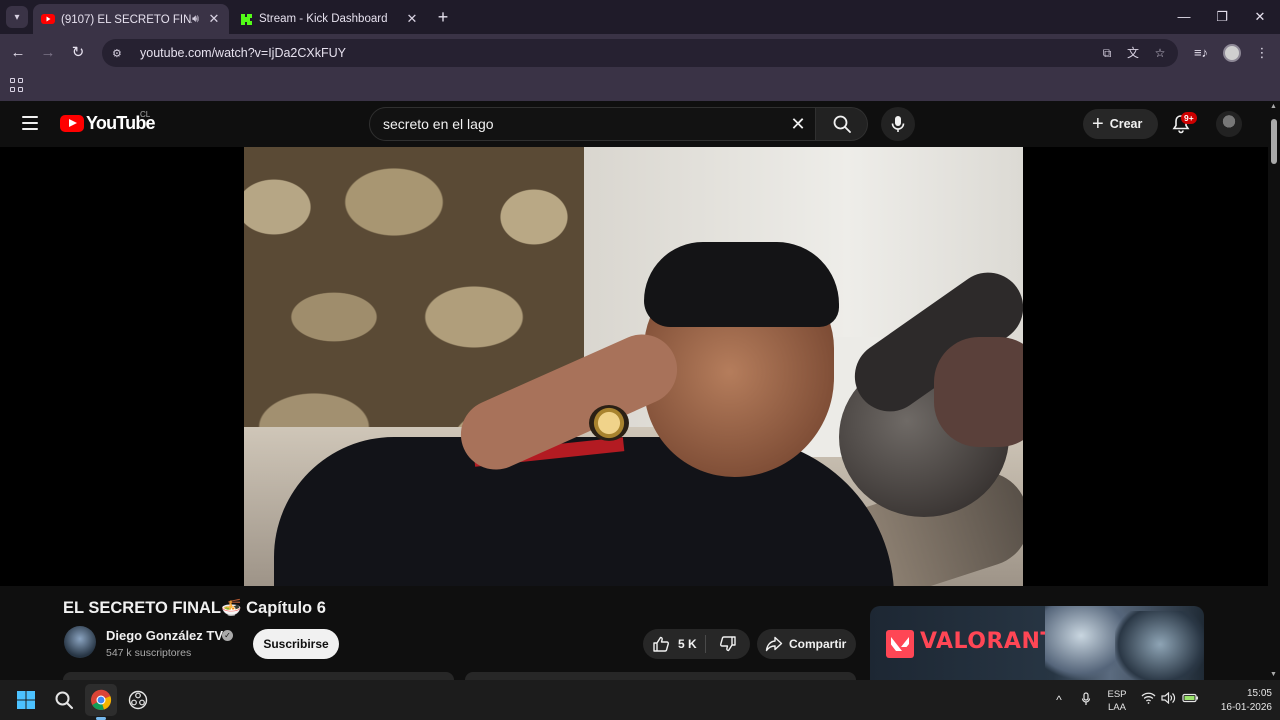 Image resolution: width=1280 pixels, height=720 pixels. I want to click on share-label: Compartir, so click(818, 644).